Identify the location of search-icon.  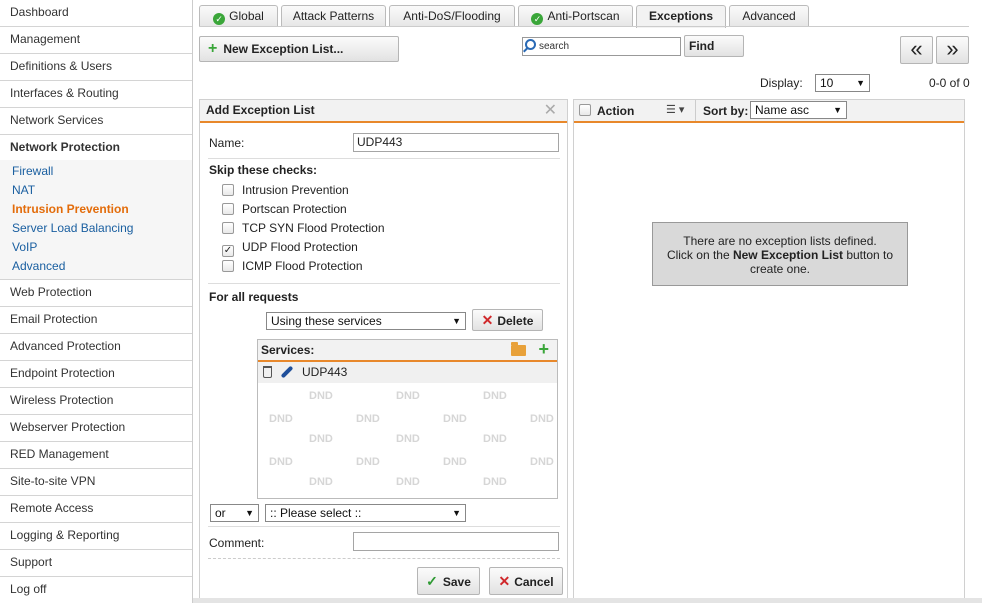
(530, 44).